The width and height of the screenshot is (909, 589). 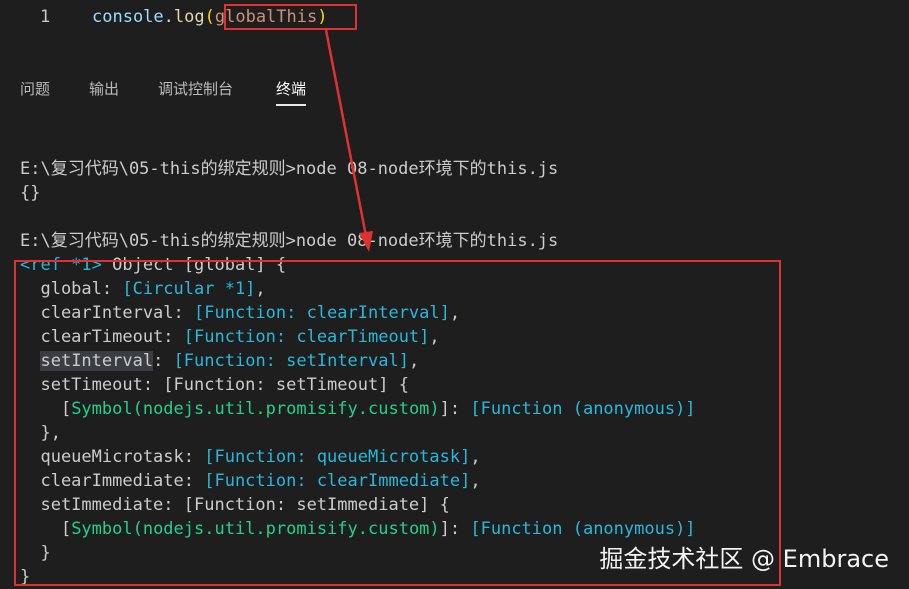 What do you see at coordinates (112, 457) in the screenshot?
I see `prop-key: queueMicrotask:` at bounding box center [112, 457].